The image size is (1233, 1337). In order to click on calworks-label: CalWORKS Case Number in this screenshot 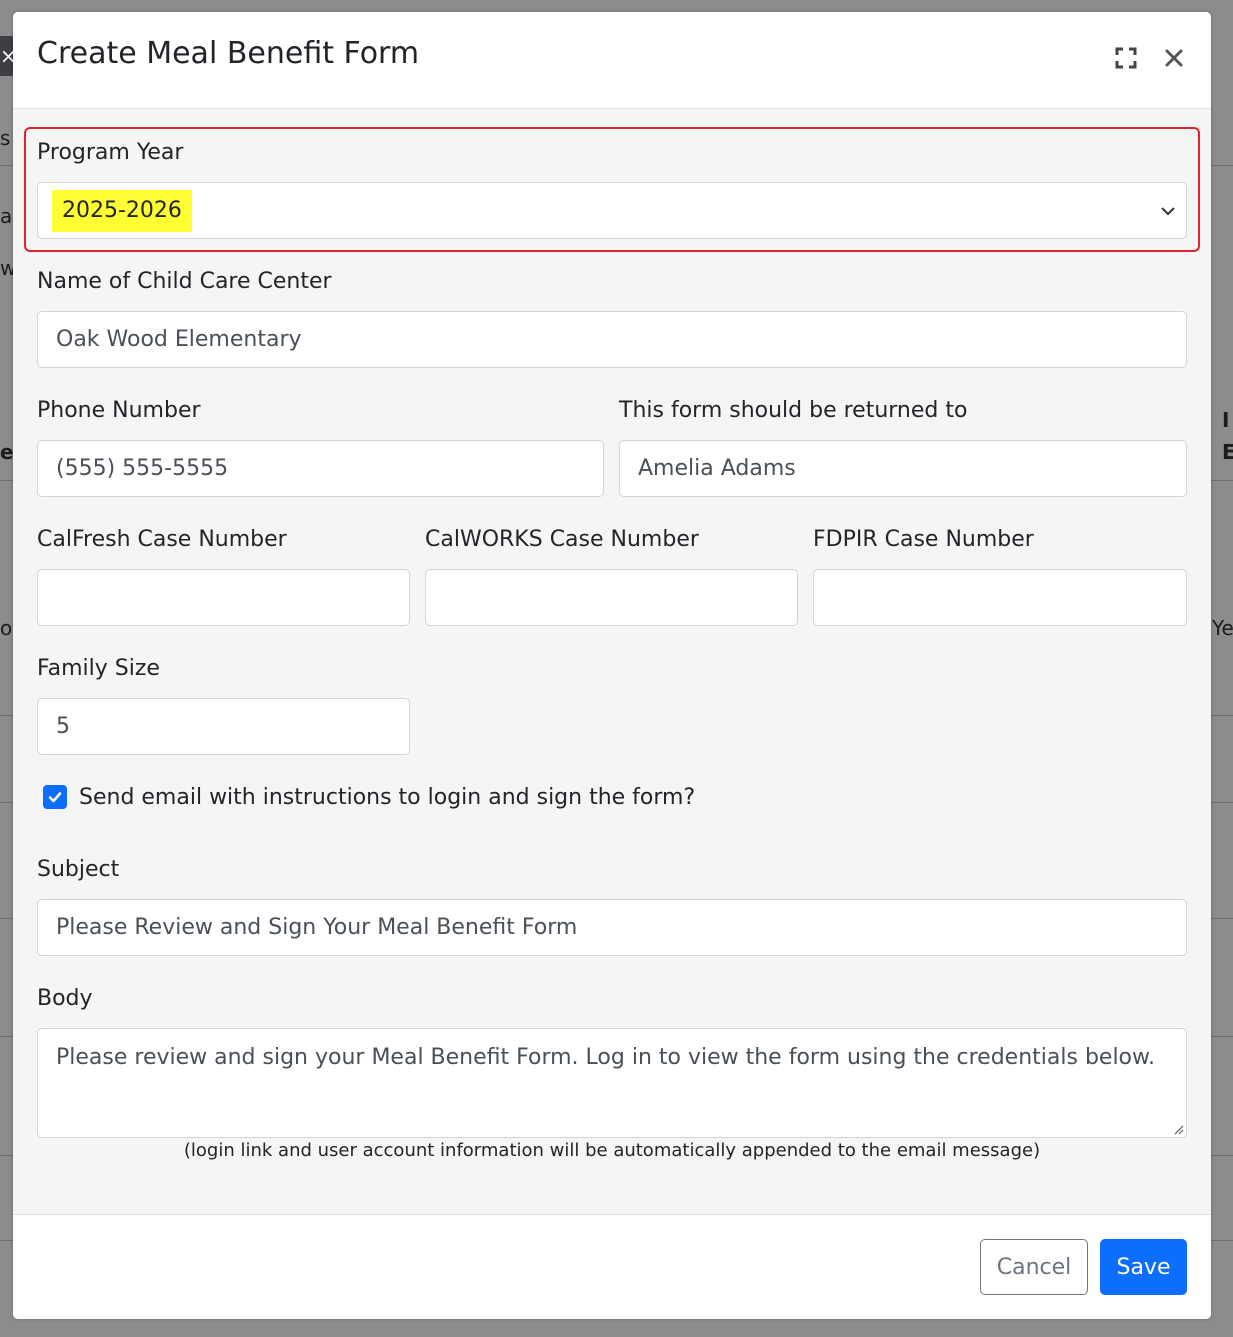, I will do `click(562, 539)`.